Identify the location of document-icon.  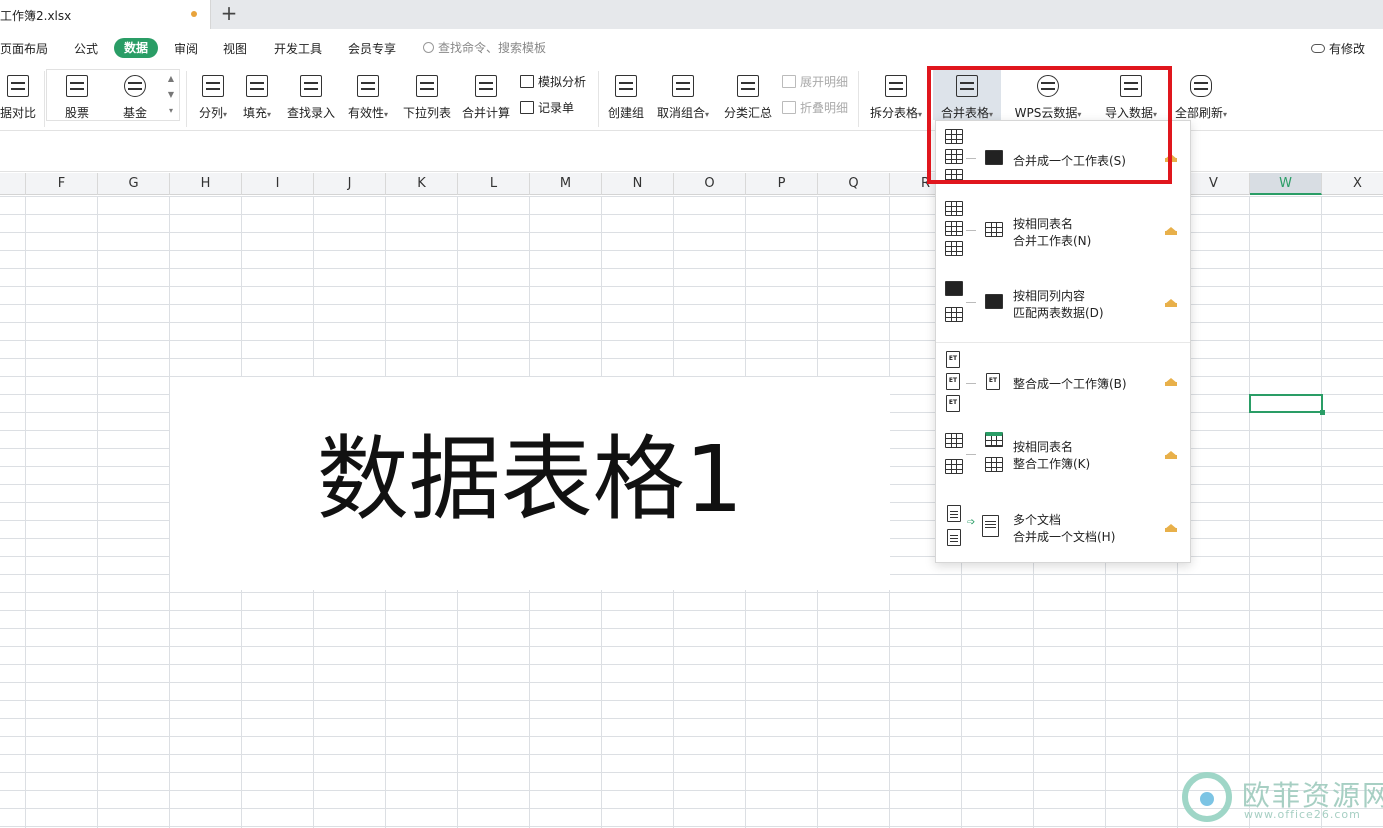
(954, 537).